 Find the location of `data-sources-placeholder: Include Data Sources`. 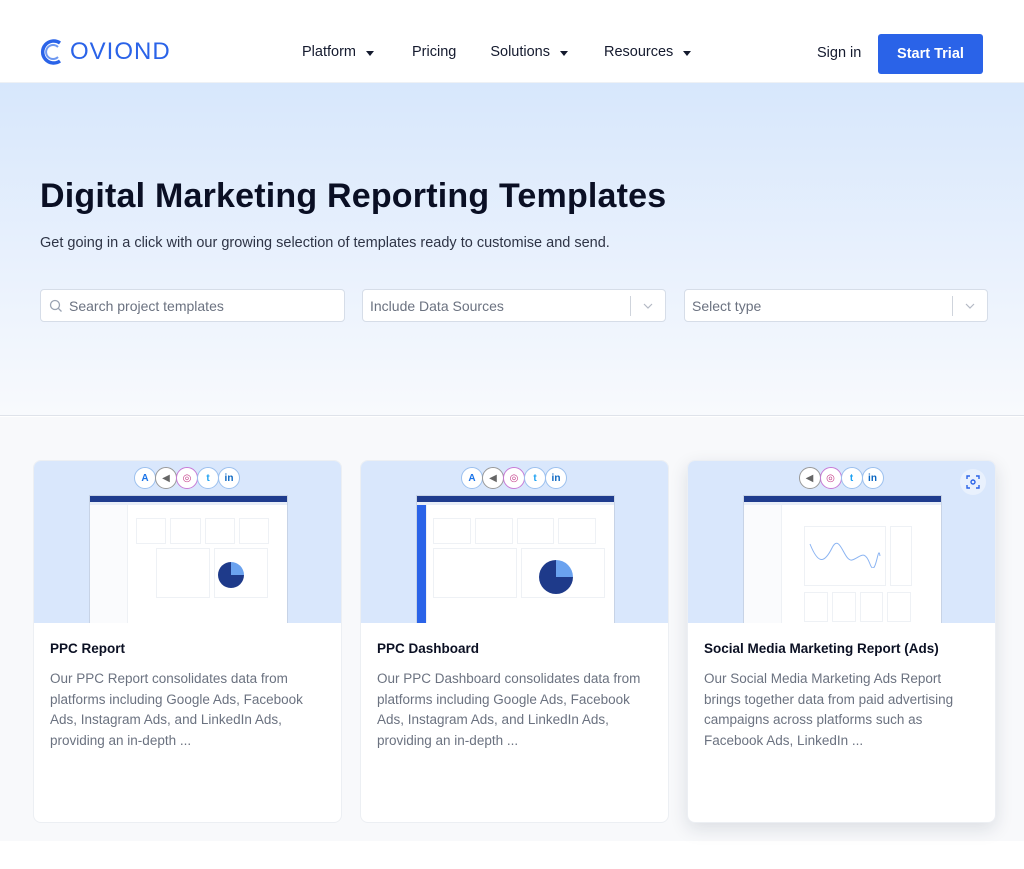

data-sources-placeholder: Include Data Sources is located at coordinates (437, 305).